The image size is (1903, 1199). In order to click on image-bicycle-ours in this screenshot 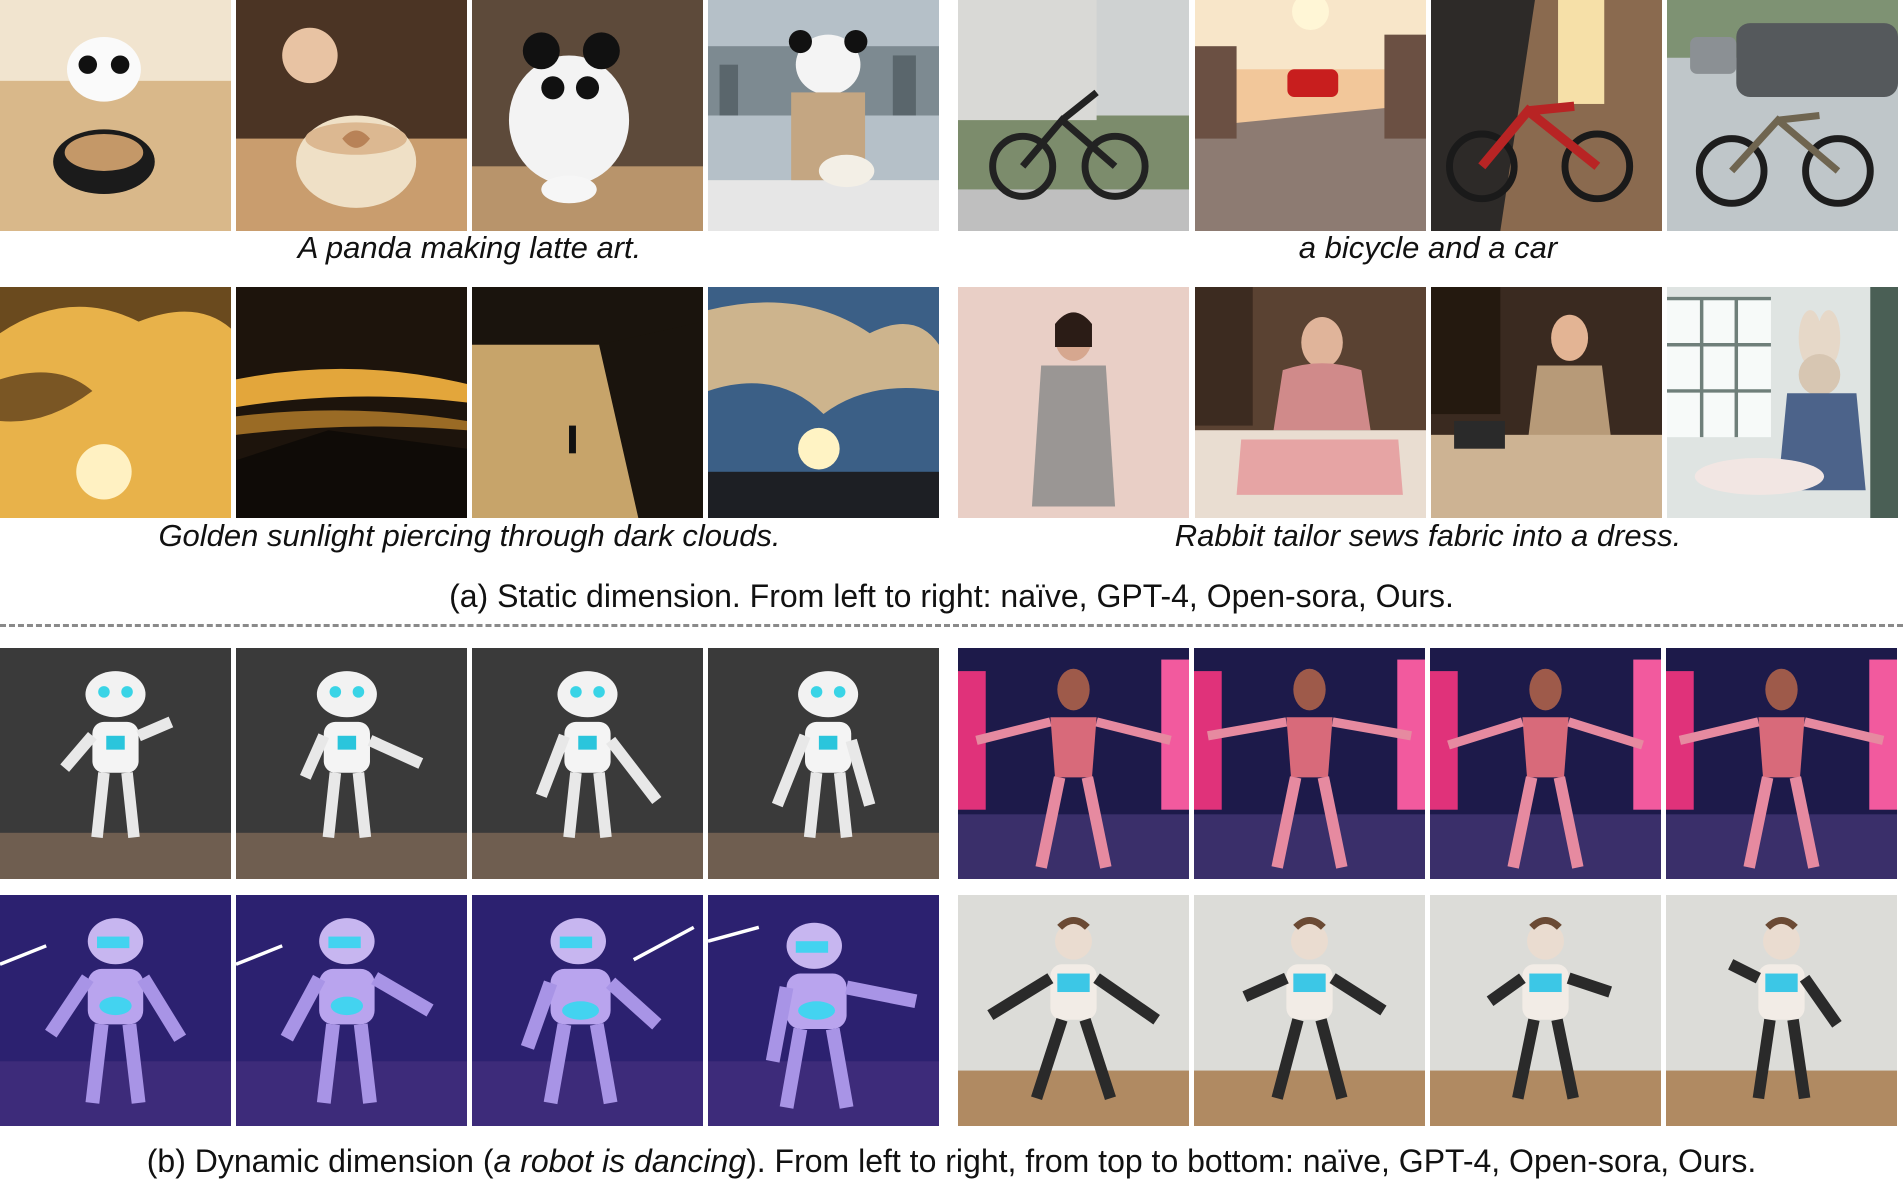, I will do `click(1782, 115)`.